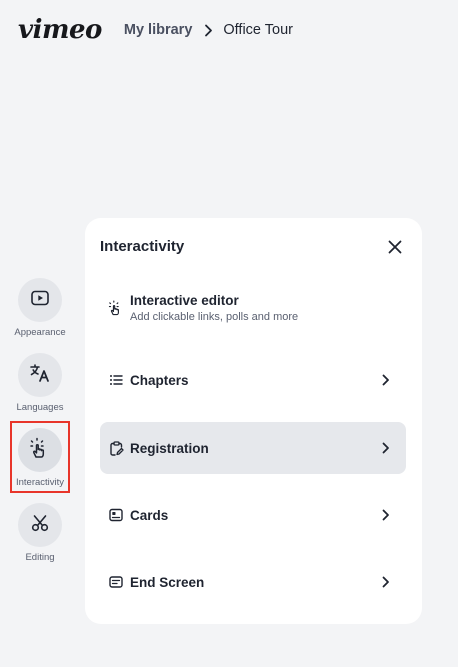  I want to click on menu-item-label: Chapters, so click(159, 380).